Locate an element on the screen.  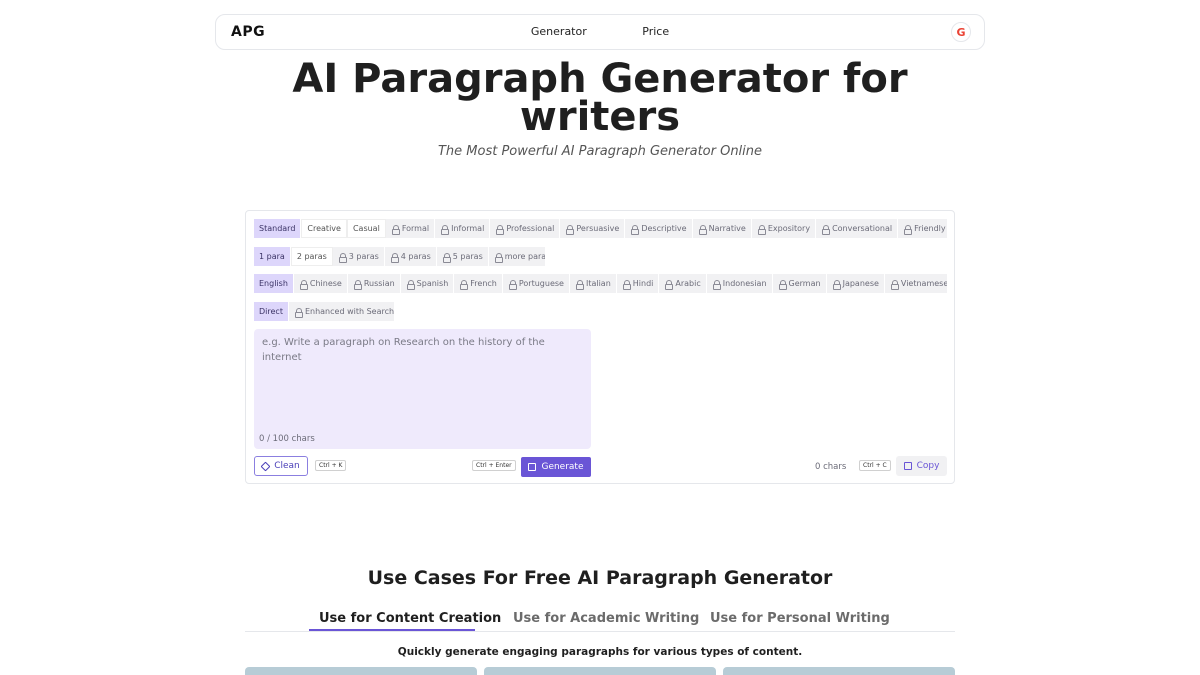
tone-option-creative: Creative is located at coordinates (324, 228).